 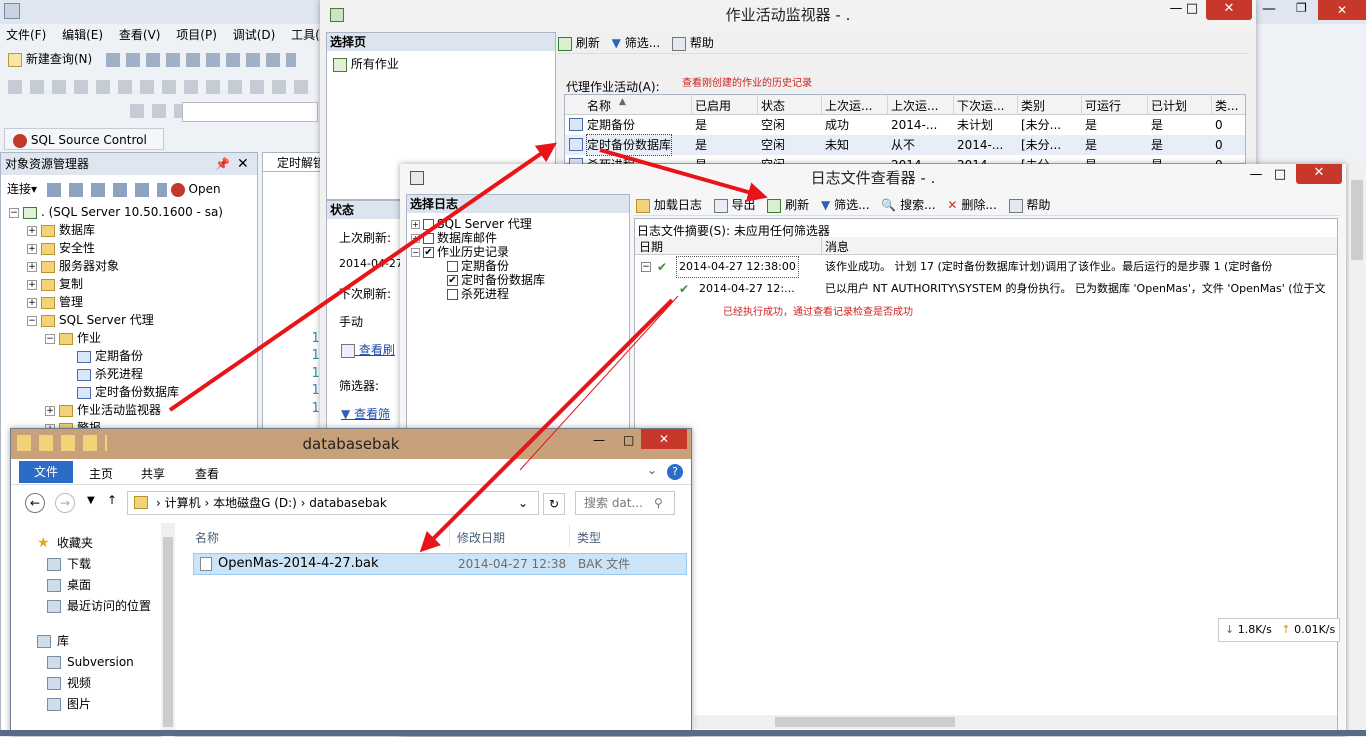 What do you see at coordinates (683, 175) in the screenshot?
I see `arrow-monitor-to-refresh` at bounding box center [683, 175].